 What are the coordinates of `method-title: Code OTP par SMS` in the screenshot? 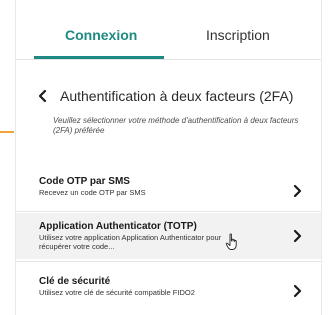 It's located at (84, 181).